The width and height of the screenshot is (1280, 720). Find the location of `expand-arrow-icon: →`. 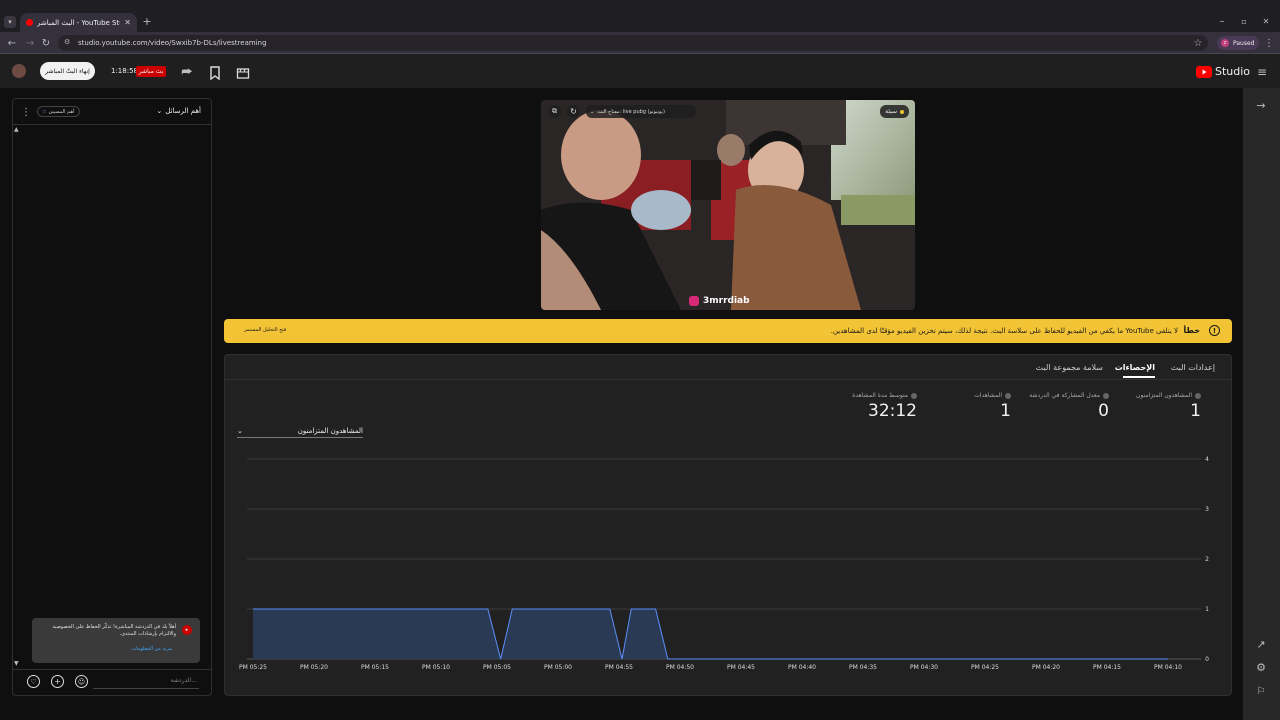

expand-arrow-icon: → is located at coordinates (1261, 105).